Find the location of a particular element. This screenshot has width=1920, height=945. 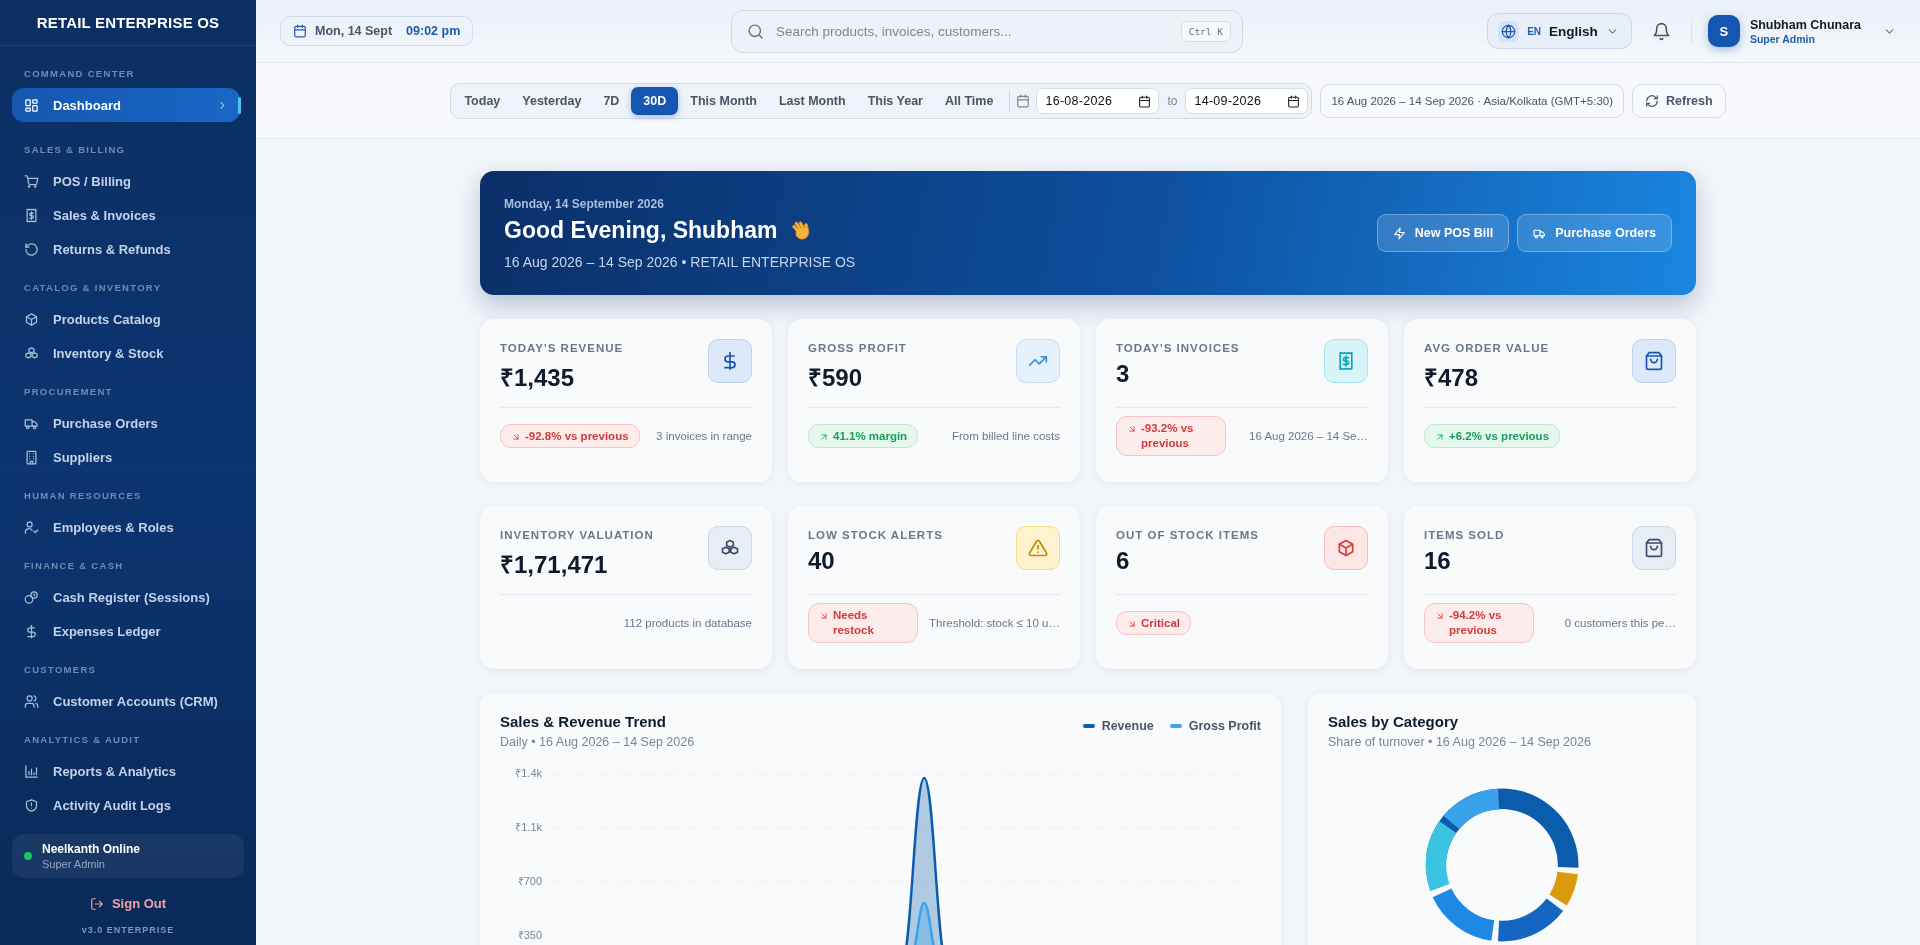

sidebar-item: Suppliers is located at coordinates (126, 457).